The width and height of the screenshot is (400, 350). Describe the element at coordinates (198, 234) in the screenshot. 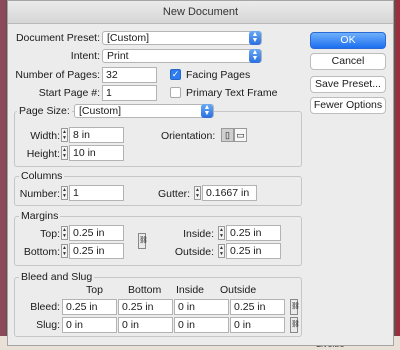

I see `margin-inside-label: Inside:` at that location.